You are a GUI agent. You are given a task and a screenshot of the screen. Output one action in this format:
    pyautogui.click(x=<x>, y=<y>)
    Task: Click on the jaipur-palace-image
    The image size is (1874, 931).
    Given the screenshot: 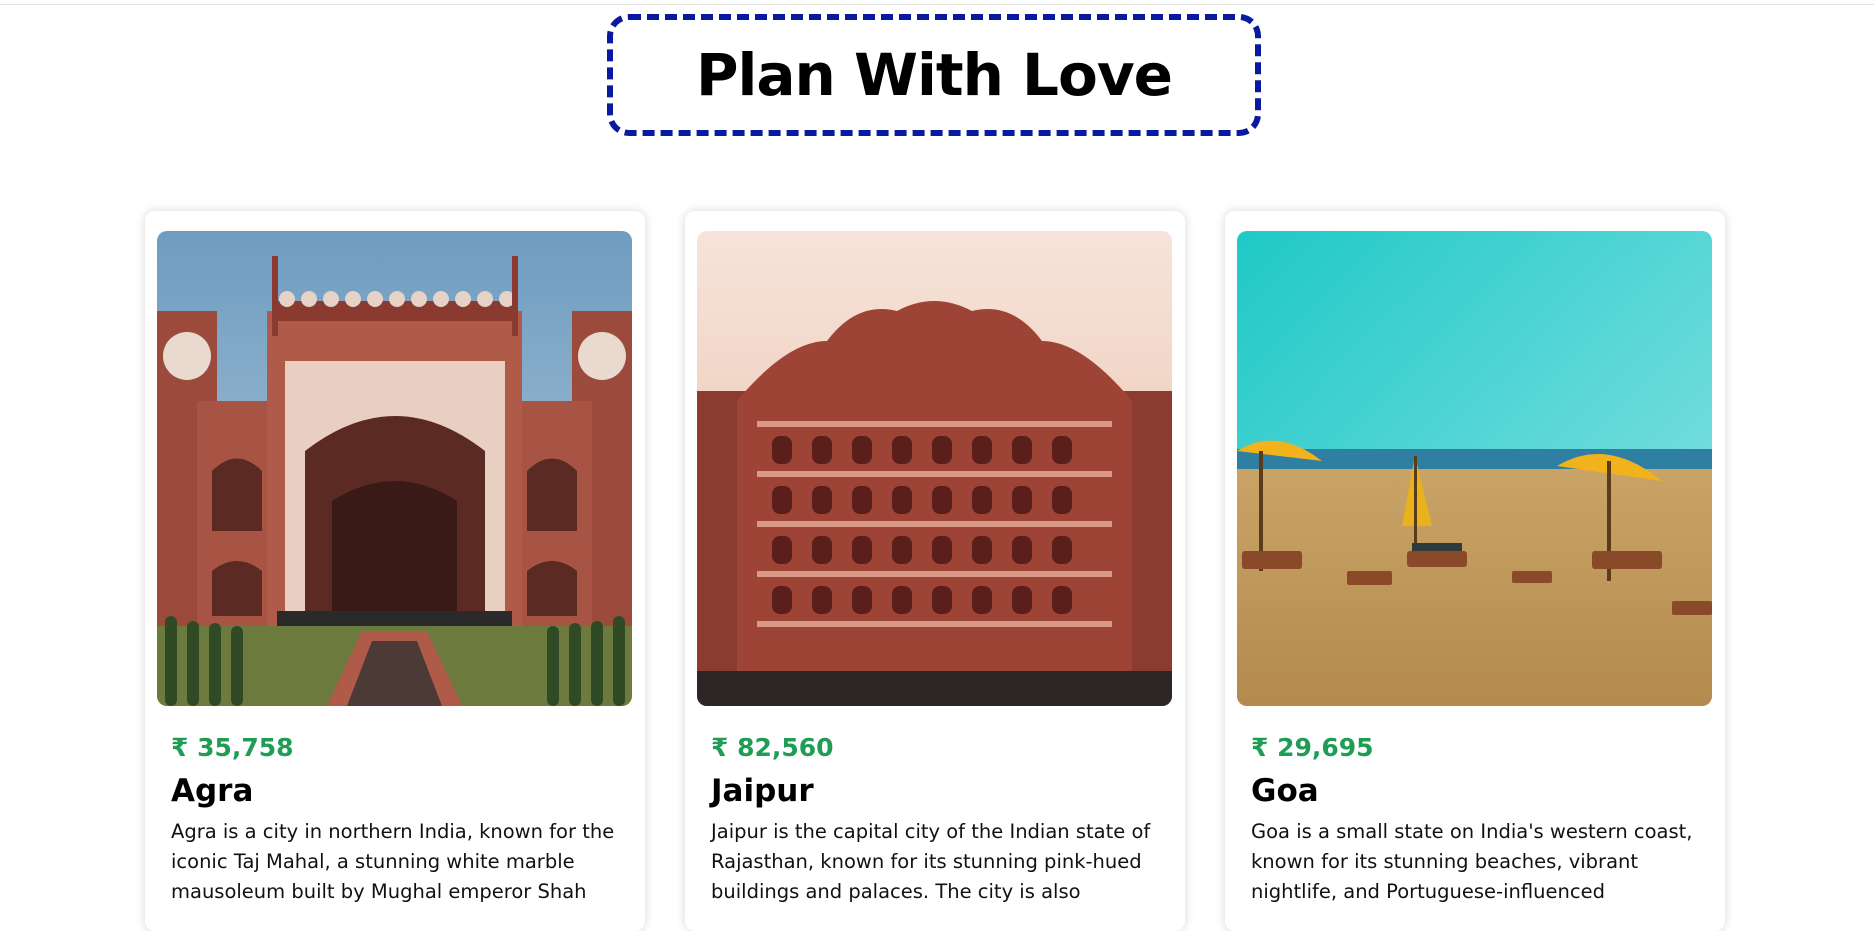 What is the action you would take?
    pyautogui.click(x=934, y=468)
    